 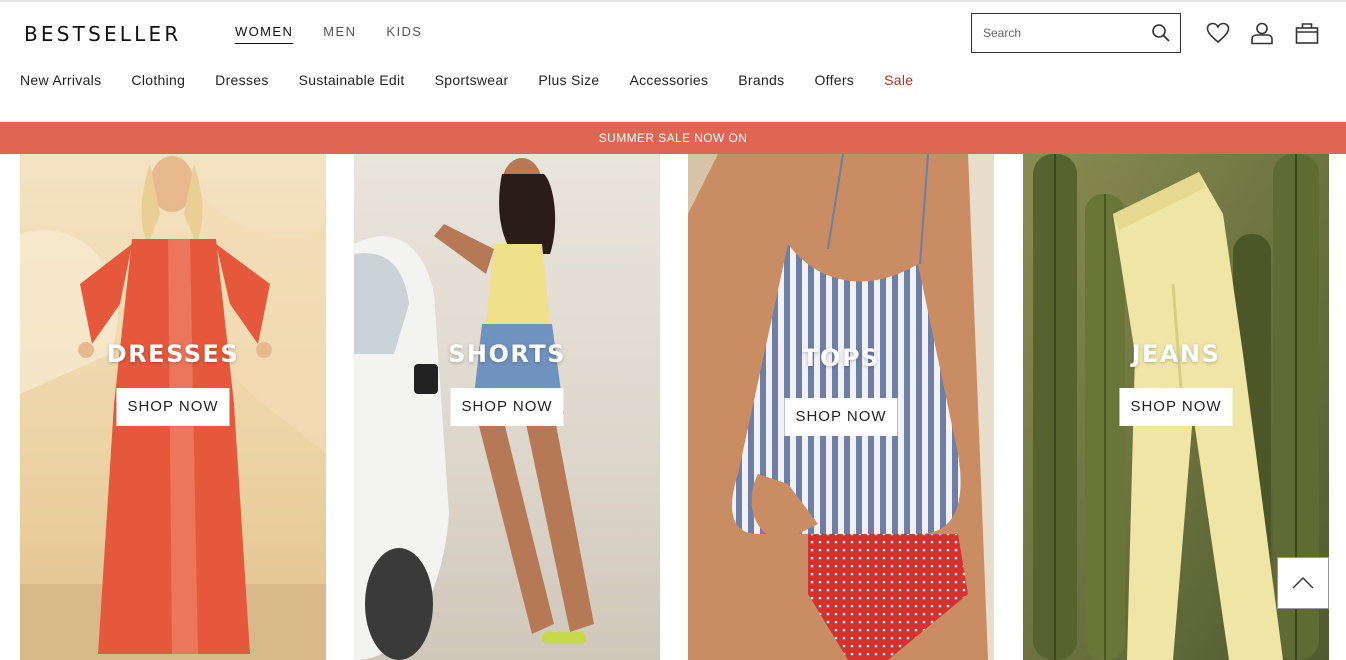 What do you see at coordinates (472, 80) in the screenshot?
I see `nav-sportswear: Sportswear` at bounding box center [472, 80].